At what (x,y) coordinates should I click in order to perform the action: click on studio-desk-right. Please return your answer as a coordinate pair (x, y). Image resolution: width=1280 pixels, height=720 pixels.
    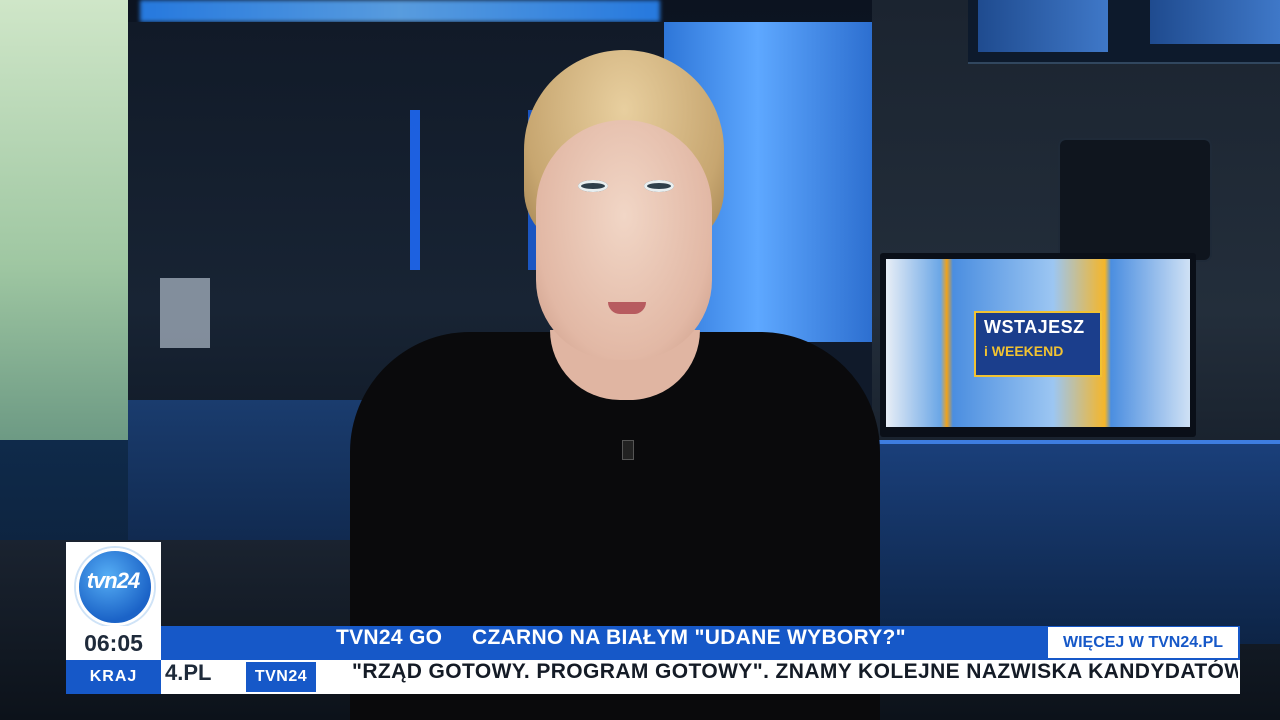
    Looking at the image, I should click on (1060, 542).